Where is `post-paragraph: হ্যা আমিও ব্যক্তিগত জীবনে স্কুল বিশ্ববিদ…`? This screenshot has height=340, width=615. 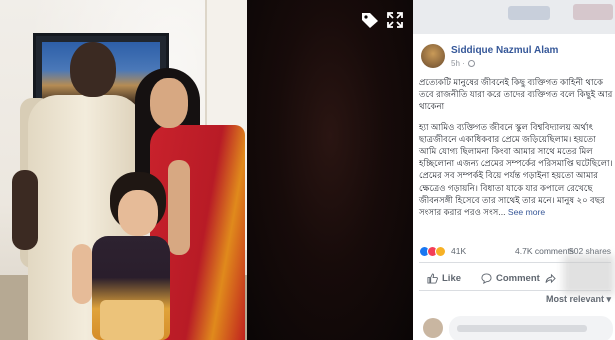 post-paragraph: হ্যা আমিও ব্যক্তিগত জীবনে স্কুল বিশ্ববিদ… is located at coordinates (516, 169).